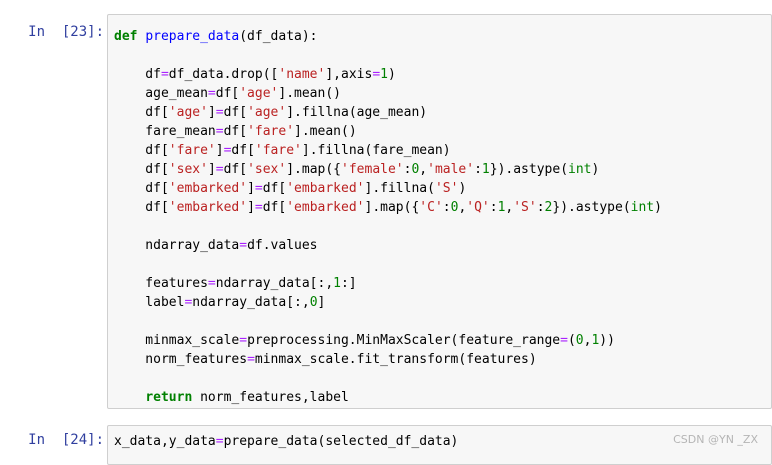 This screenshot has width=772, height=465. I want to click on code-token: def, so click(126, 36).